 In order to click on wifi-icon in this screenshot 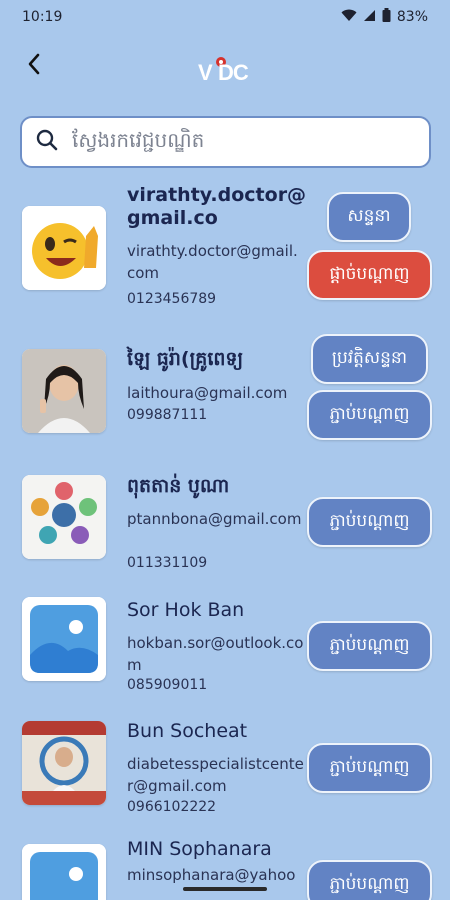, I will do `click(349, 17)`.